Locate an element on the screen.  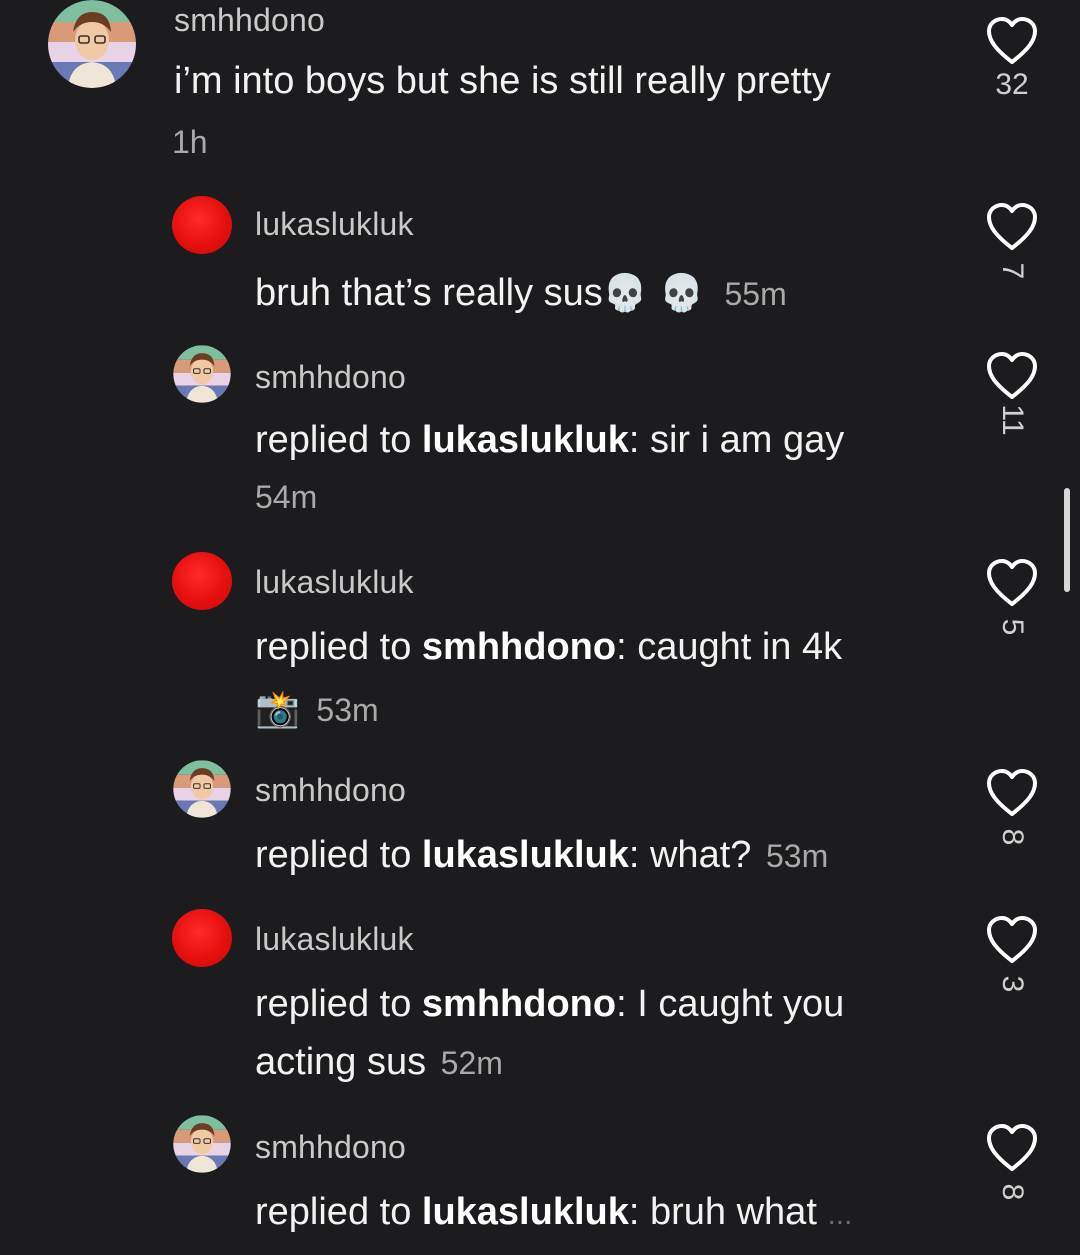
like-count: 5 is located at coordinates (1012, 627).